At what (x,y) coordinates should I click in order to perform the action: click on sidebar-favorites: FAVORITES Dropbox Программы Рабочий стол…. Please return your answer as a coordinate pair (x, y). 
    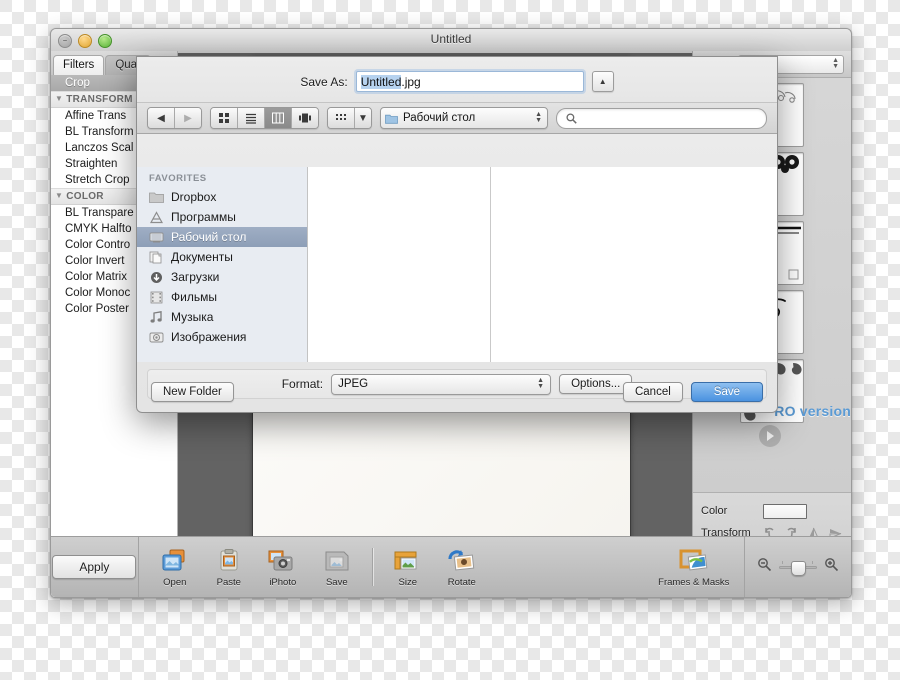
    Looking at the image, I should click on (222, 264).